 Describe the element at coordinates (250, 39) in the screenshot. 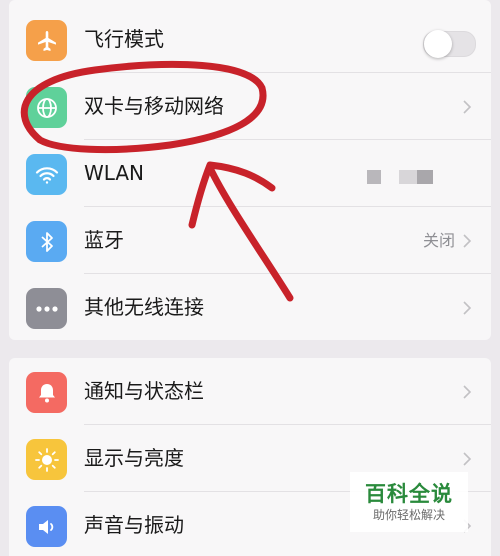

I see `airplane-mode-row: 飞行模式` at that location.